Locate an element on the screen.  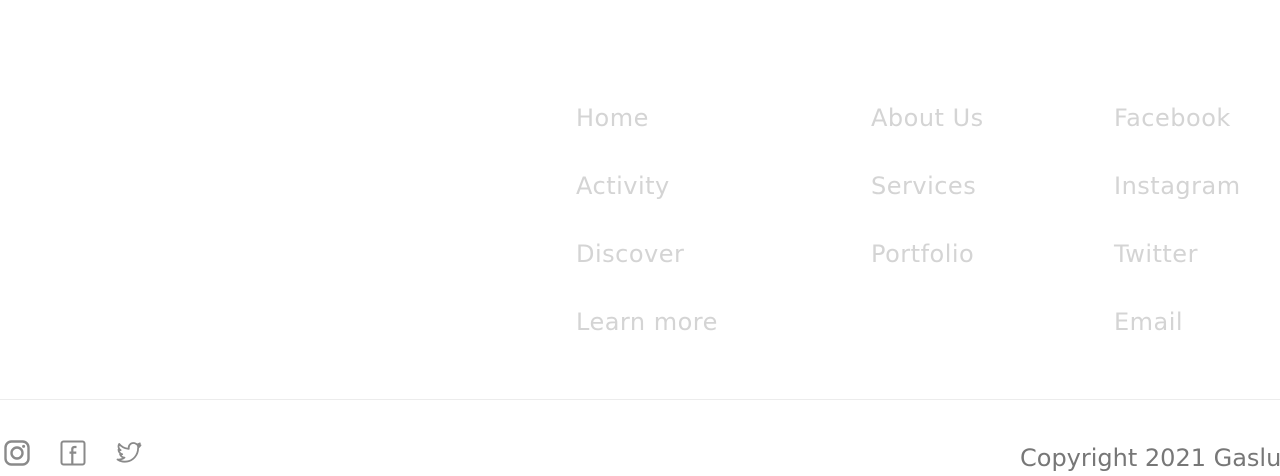
facebook-link is located at coordinates (73, 453).